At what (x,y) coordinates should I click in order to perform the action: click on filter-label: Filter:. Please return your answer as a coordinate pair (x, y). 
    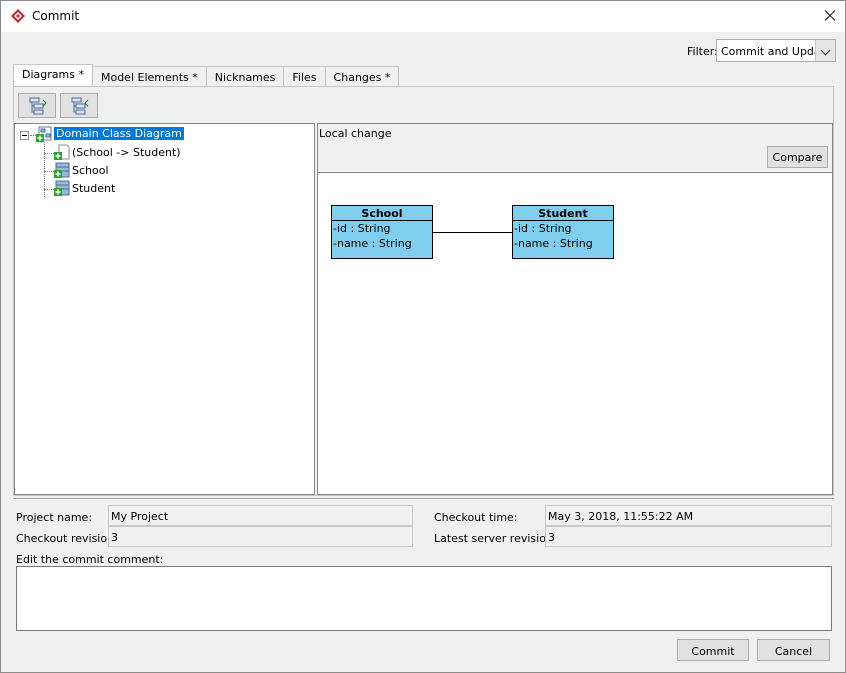
    Looking at the image, I should click on (702, 51).